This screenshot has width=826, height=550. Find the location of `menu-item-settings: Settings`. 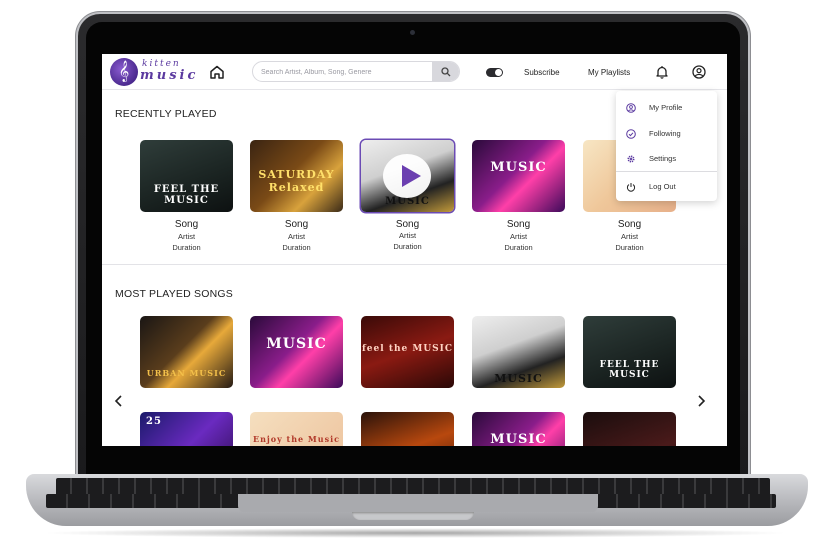

menu-item-settings: Settings is located at coordinates (666, 159).